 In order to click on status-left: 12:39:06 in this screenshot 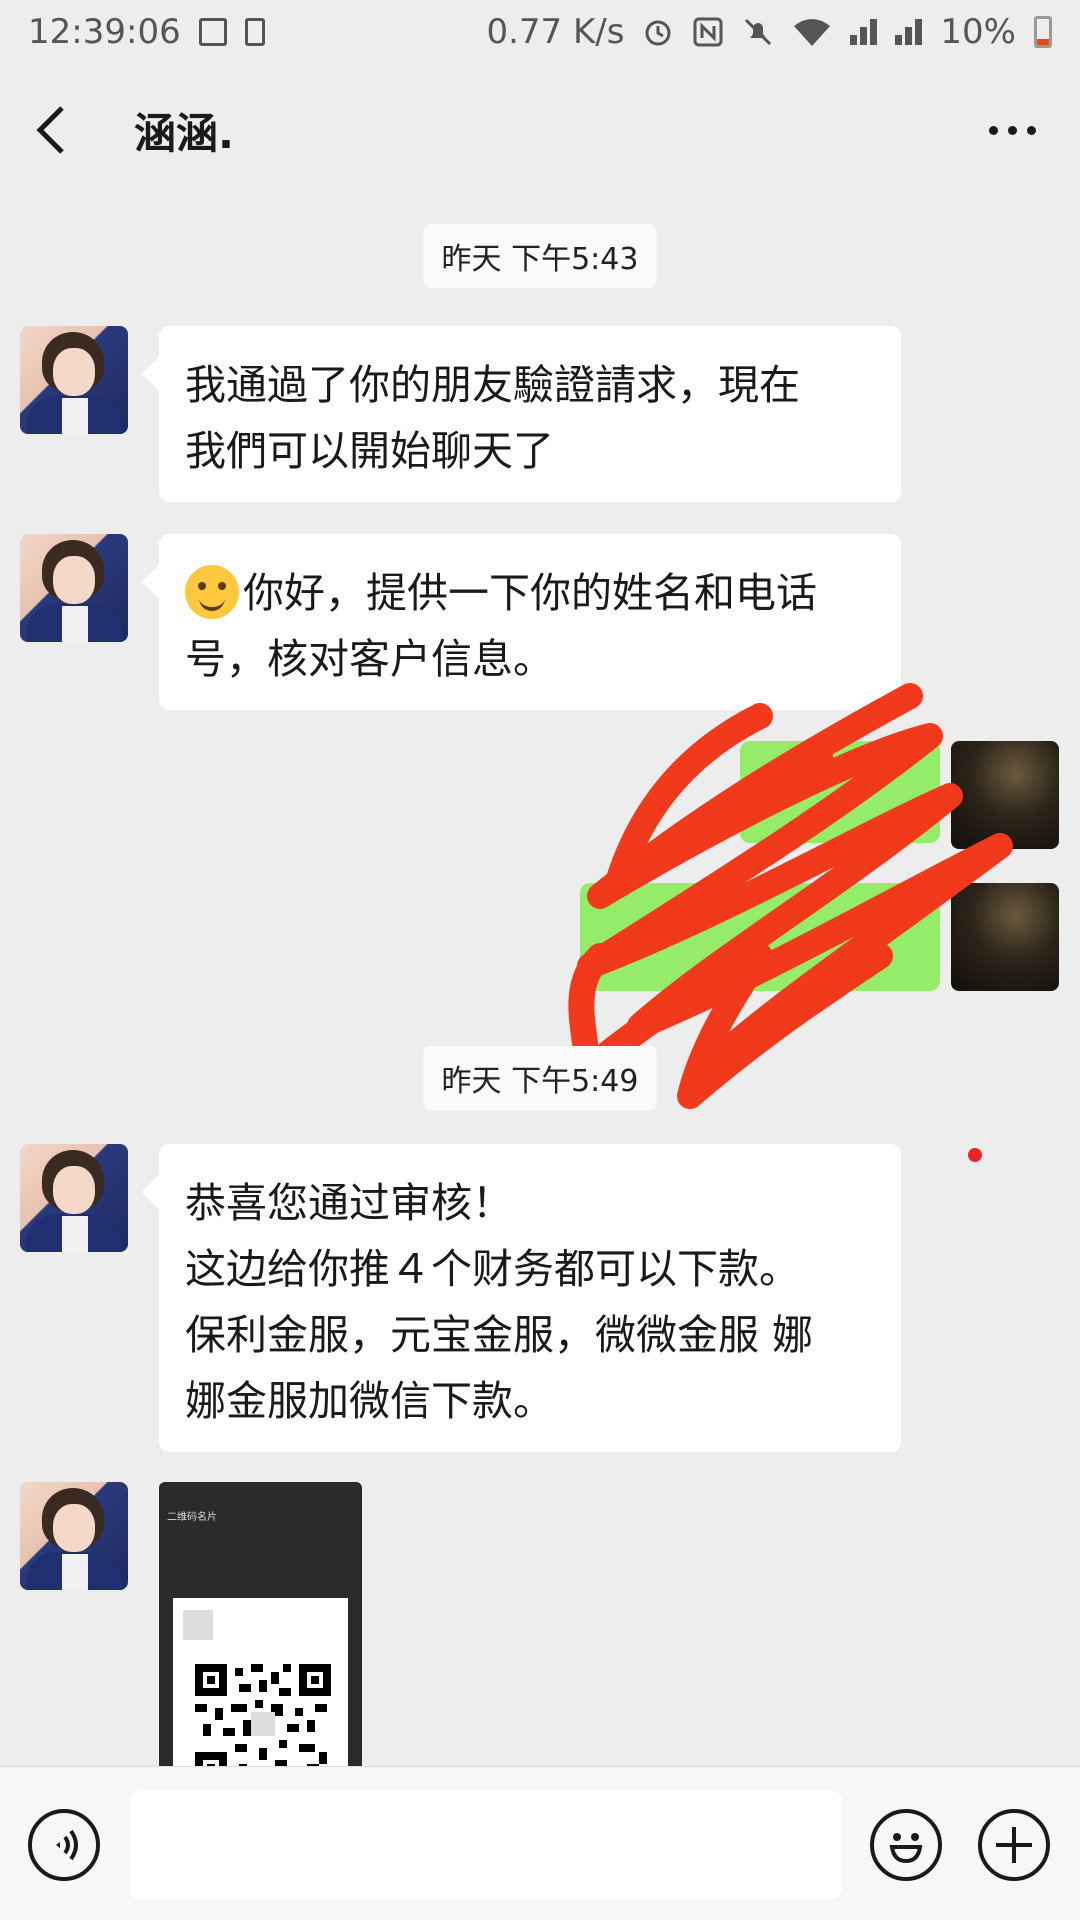, I will do `click(146, 32)`.